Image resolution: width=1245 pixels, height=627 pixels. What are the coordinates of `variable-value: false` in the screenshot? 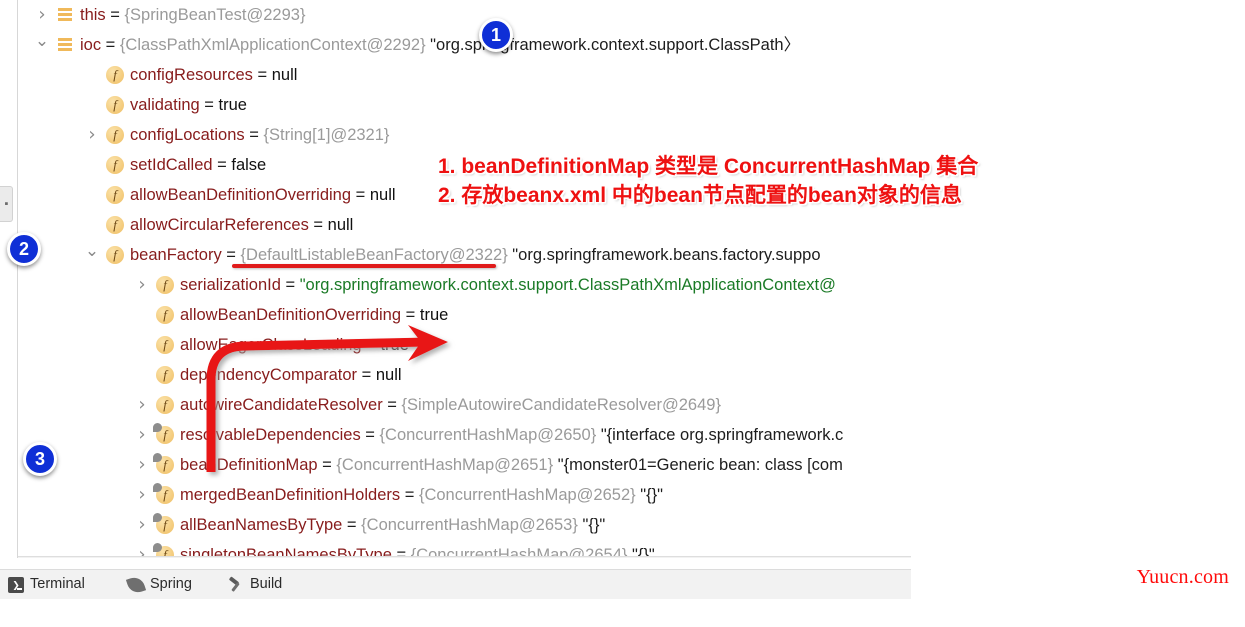 It's located at (249, 165).